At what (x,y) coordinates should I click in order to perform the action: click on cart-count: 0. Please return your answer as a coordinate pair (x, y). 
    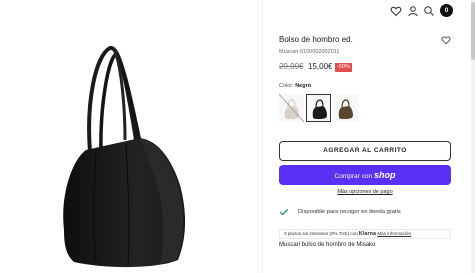
    Looking at the image, I should click on (446, 10).